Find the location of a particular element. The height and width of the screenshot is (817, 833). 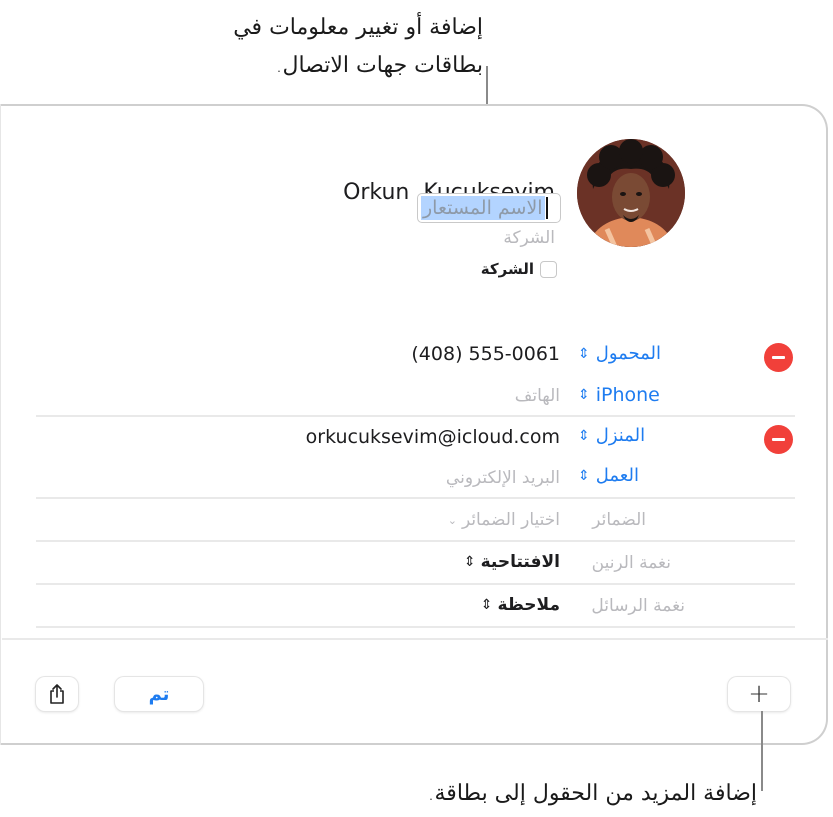

phone-label-select: المحمول ⇕ is located at coordinates (624, 353).